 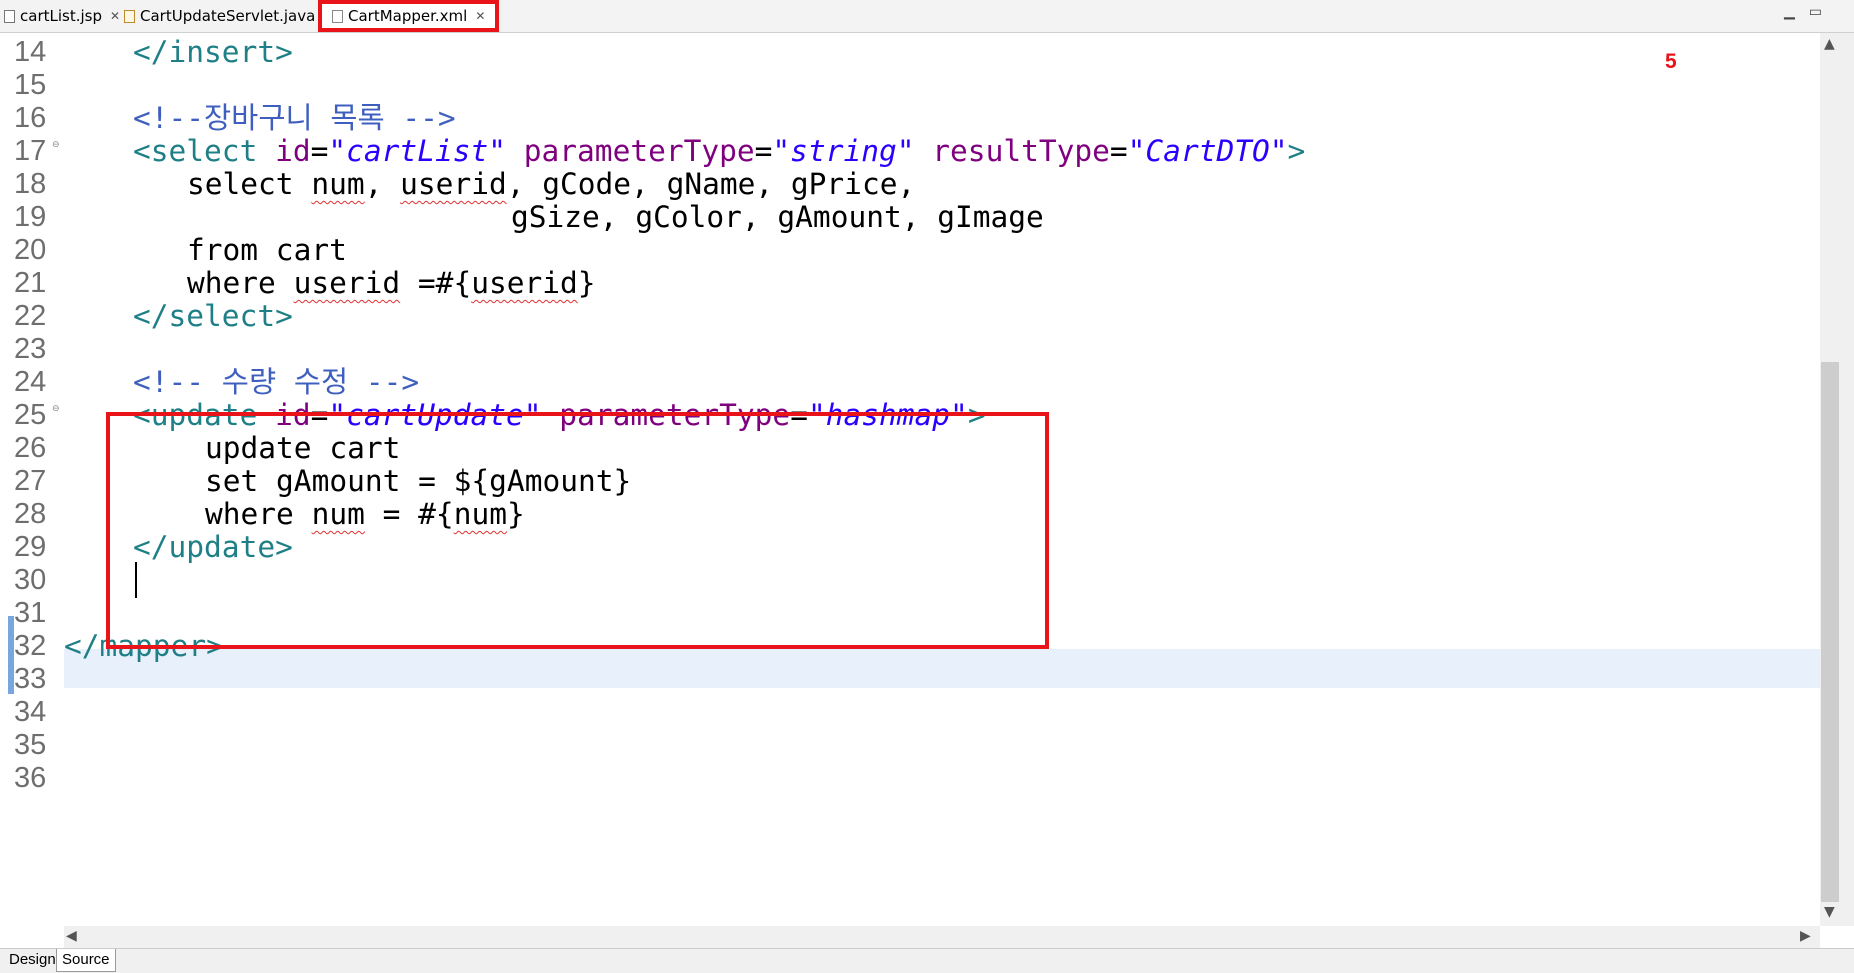 What do you see at coordinates (71, 936) in the screenshot?
I see `scroll-left-icon: ◀` at bounding box center [71, 936].